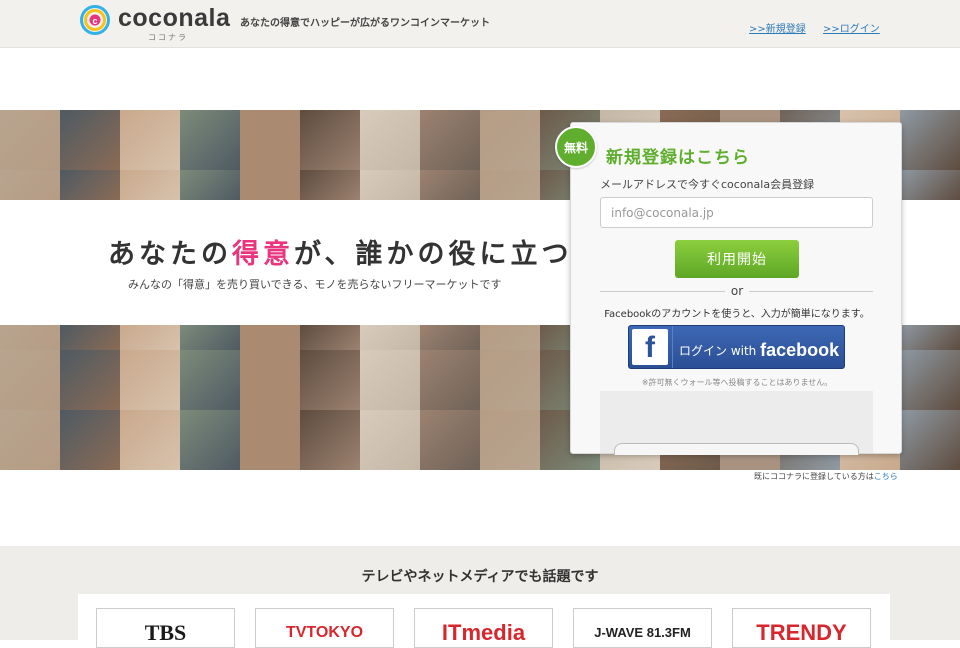 The width and height of the screenshot is (960, 648). Describe the element at coordinates (736, 423) in the screenshot. I see `panel-lower-area` at that location.